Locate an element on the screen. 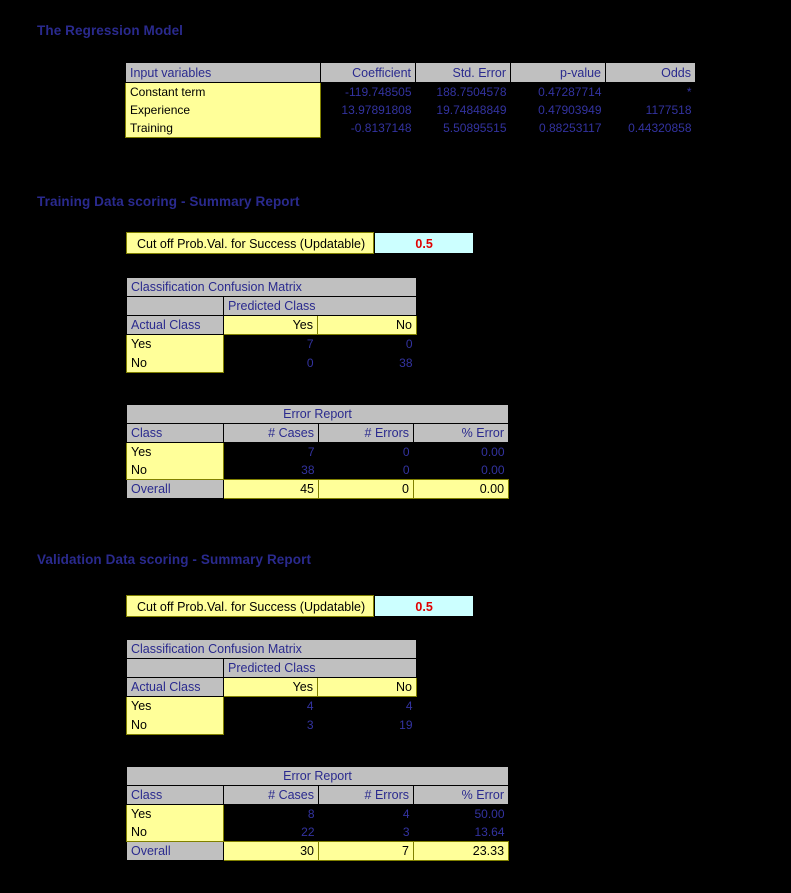 Image resolution: width=791 pixels, height=893 pixels. column-header-cases: # Cases is located at coordinates (271, 433).